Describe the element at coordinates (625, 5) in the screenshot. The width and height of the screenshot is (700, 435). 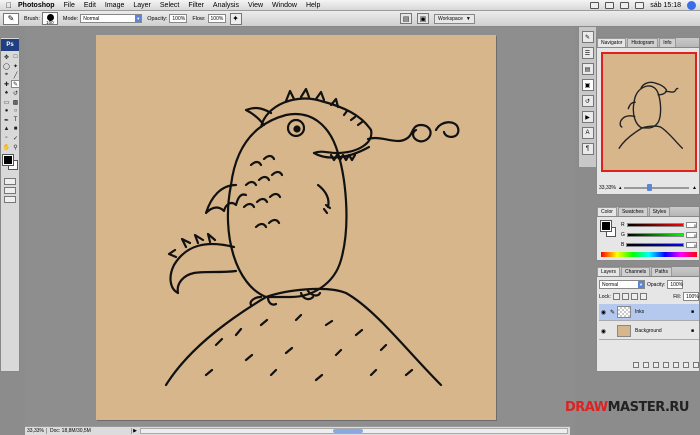
I see `volume-icon` at that location.